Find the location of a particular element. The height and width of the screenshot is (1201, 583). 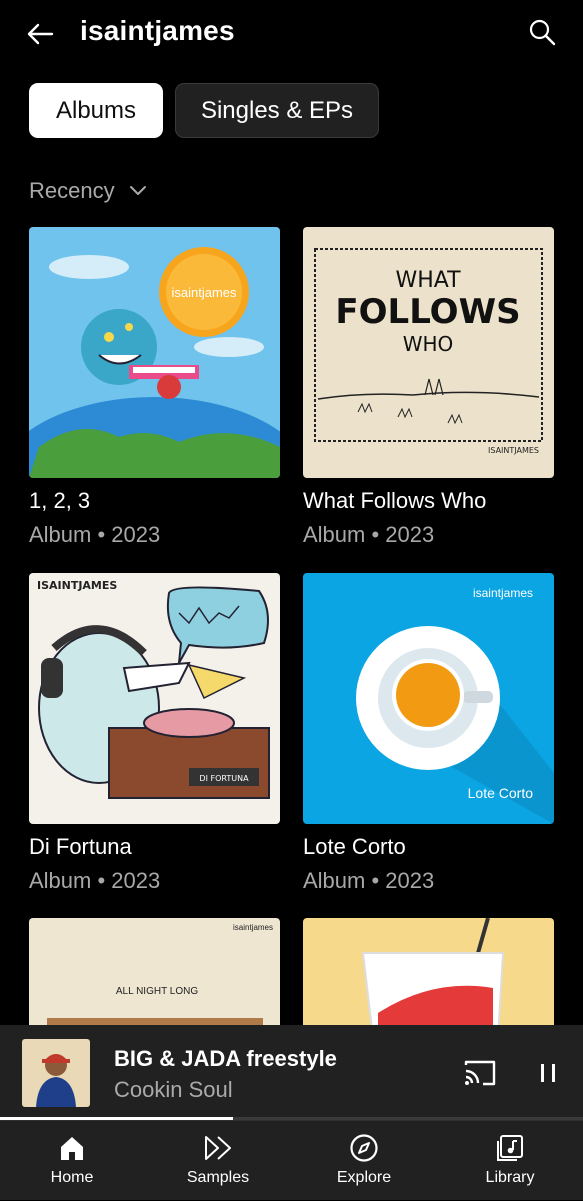

cast-button is located at coordinates (480, 1073).